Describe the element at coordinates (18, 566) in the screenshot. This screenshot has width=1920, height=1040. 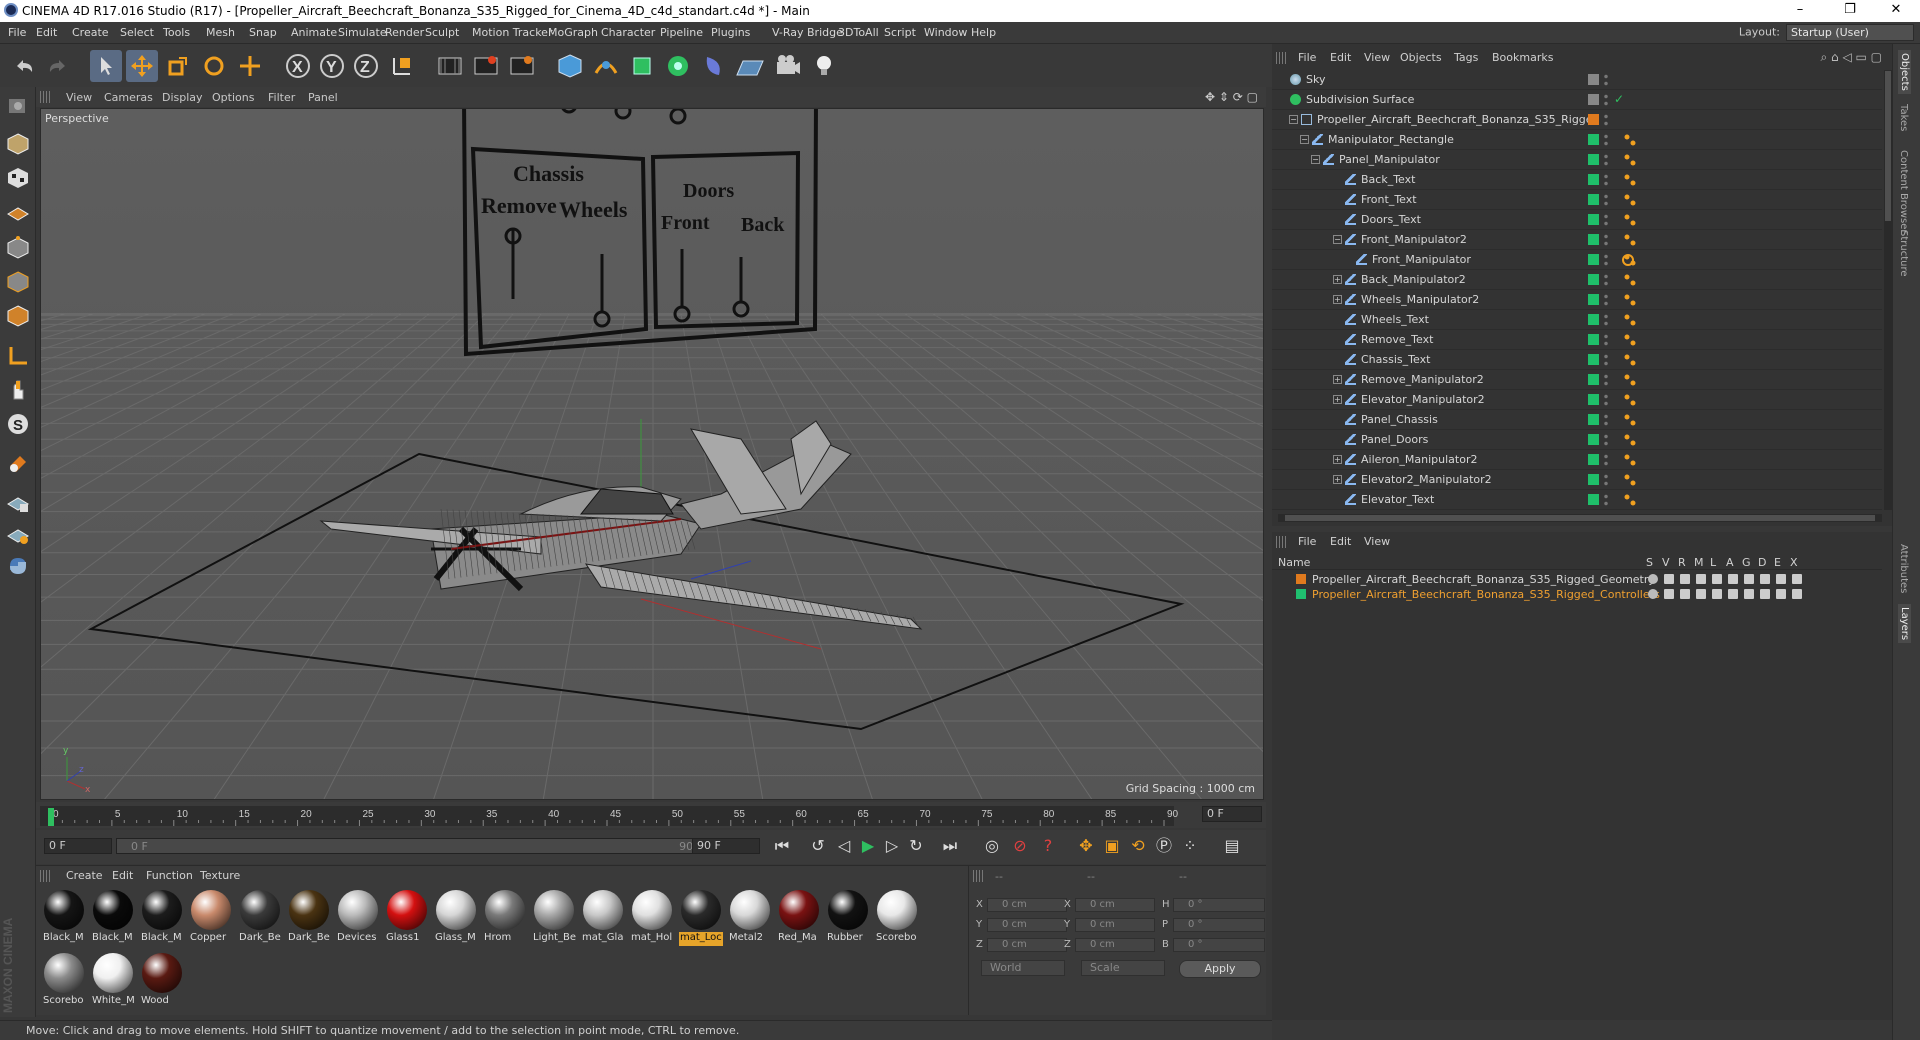
I see `python-icon` at that location.